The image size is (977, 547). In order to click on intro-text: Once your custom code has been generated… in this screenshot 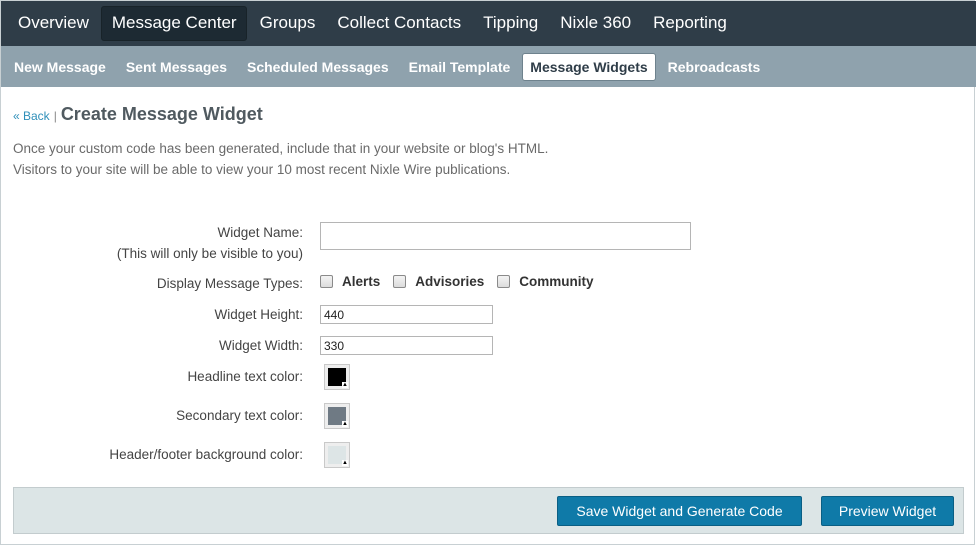, I will do `click(280, 159)`.